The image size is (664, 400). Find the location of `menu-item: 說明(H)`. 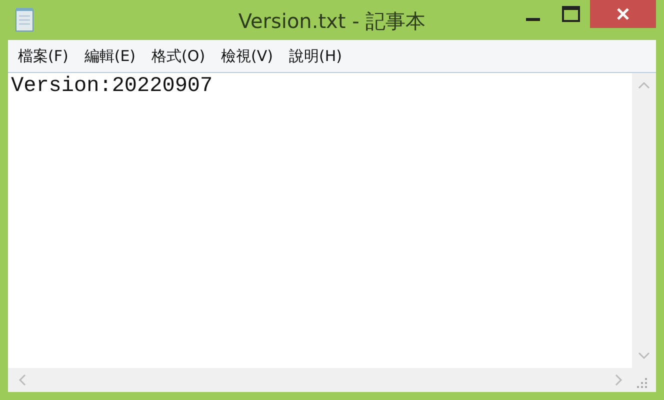

menu-item: 說明(H) is located at coordinates (315, 56).